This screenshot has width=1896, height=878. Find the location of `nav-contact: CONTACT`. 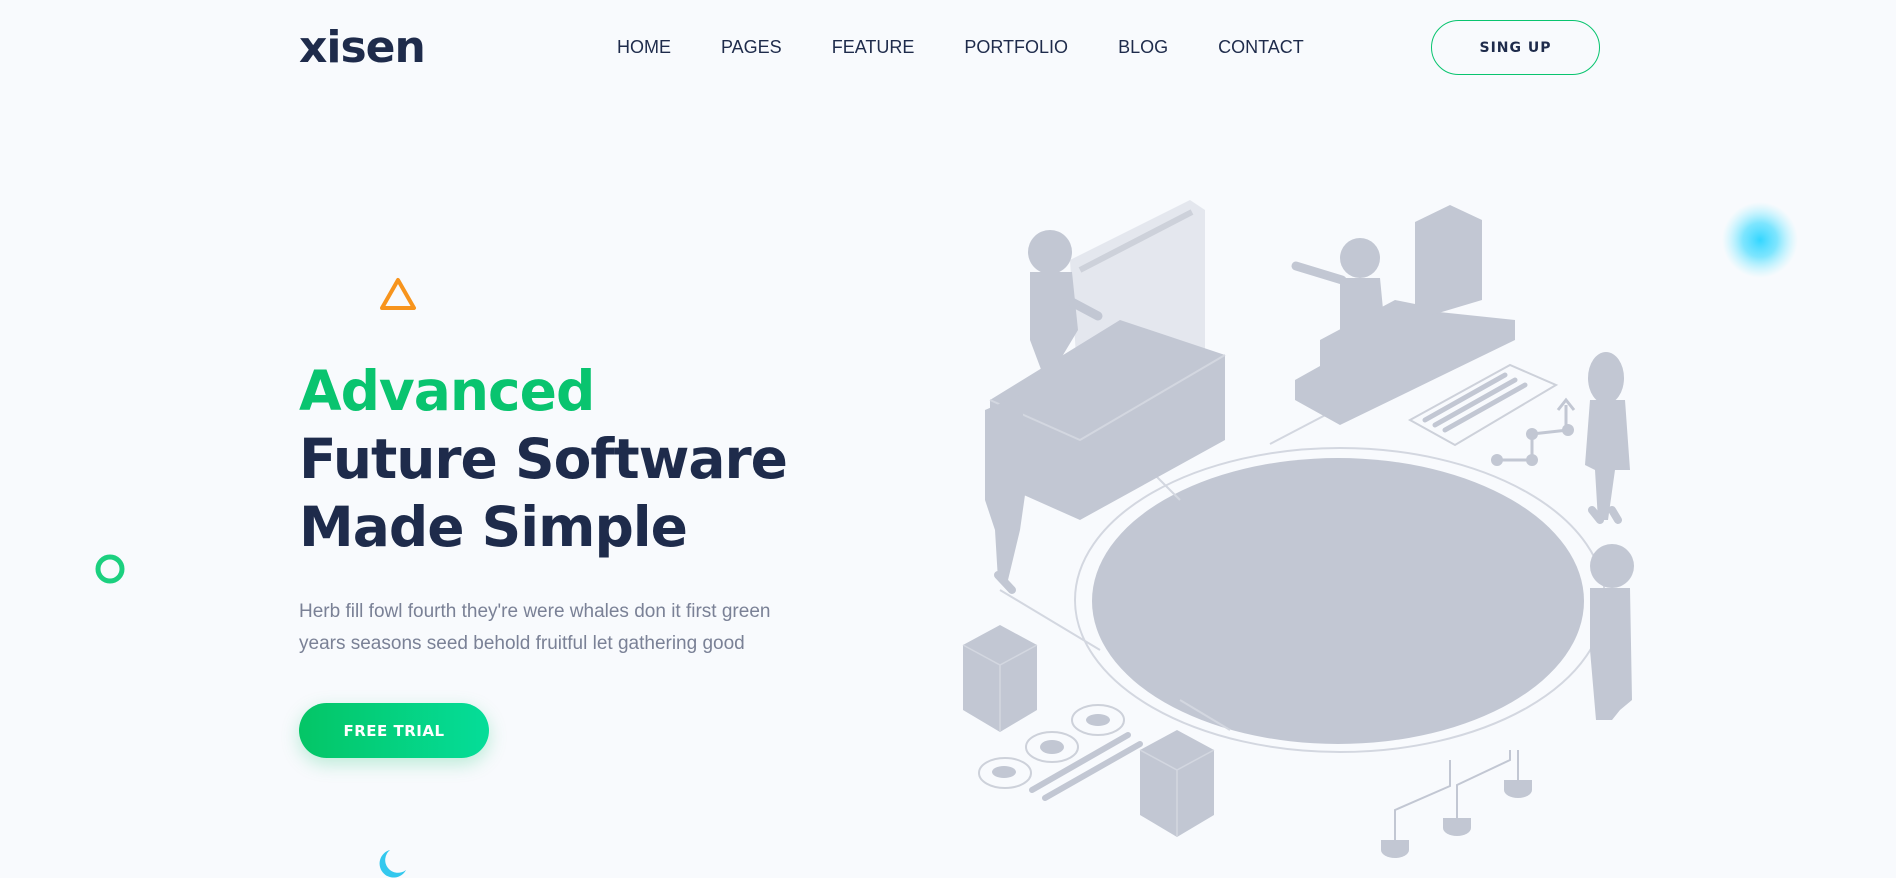

nav-contact: CONTACT is located at coordinates (1261, 47).